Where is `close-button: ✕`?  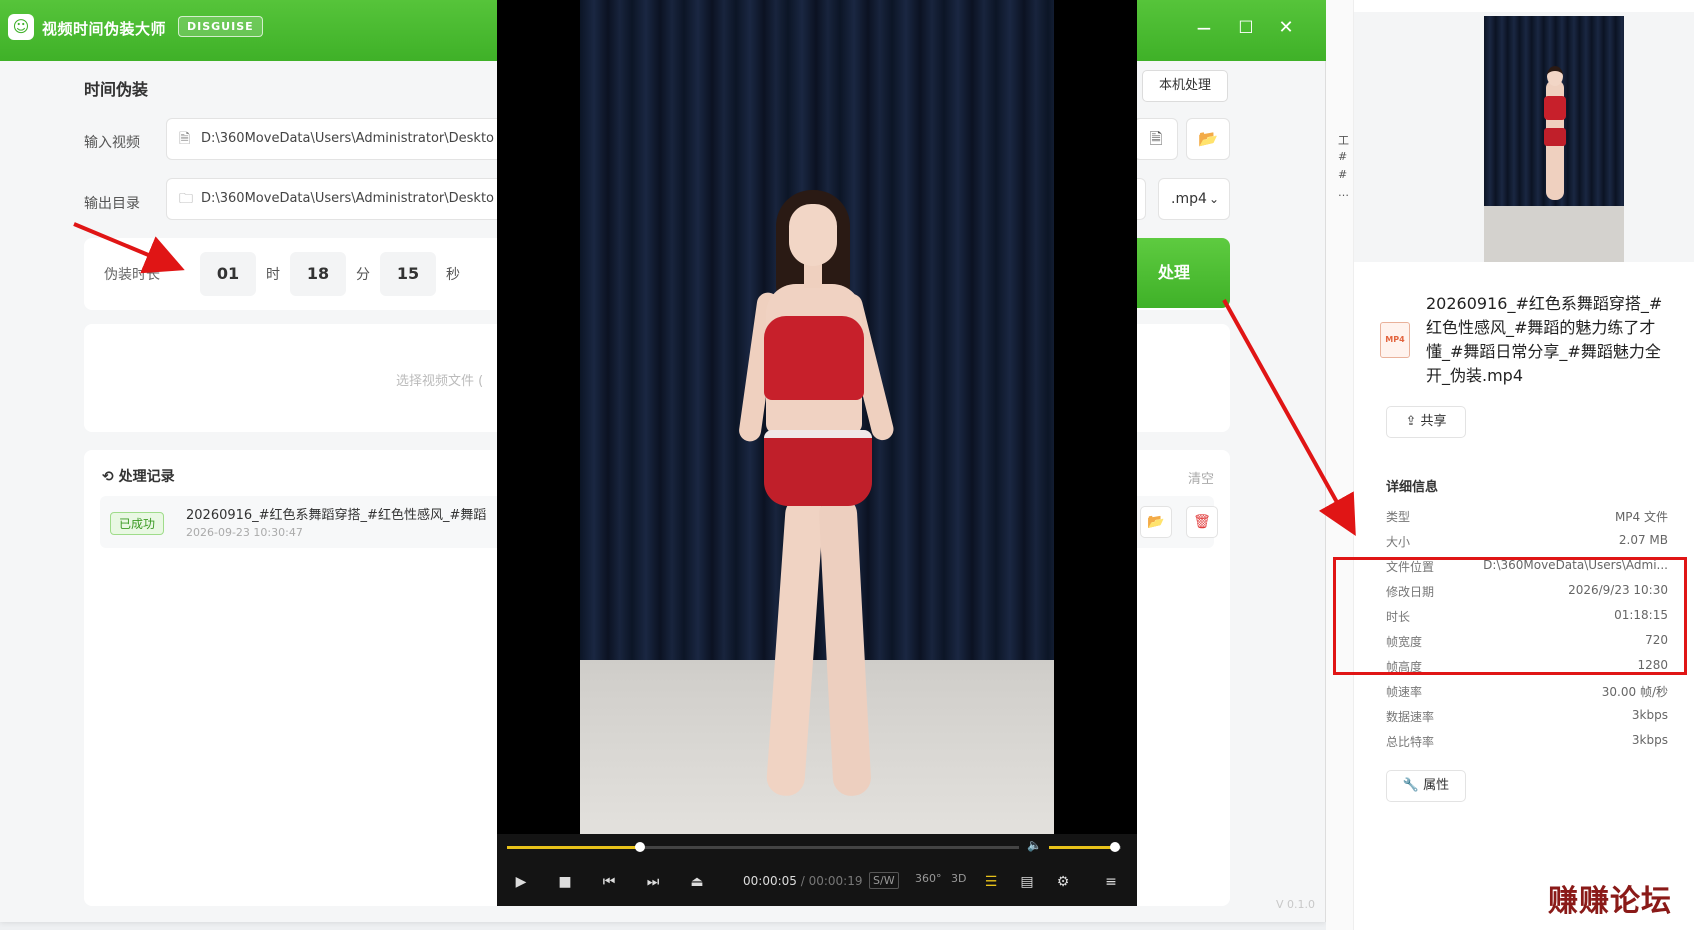 close-button: ✕ is located at coordinates (1286, 28).